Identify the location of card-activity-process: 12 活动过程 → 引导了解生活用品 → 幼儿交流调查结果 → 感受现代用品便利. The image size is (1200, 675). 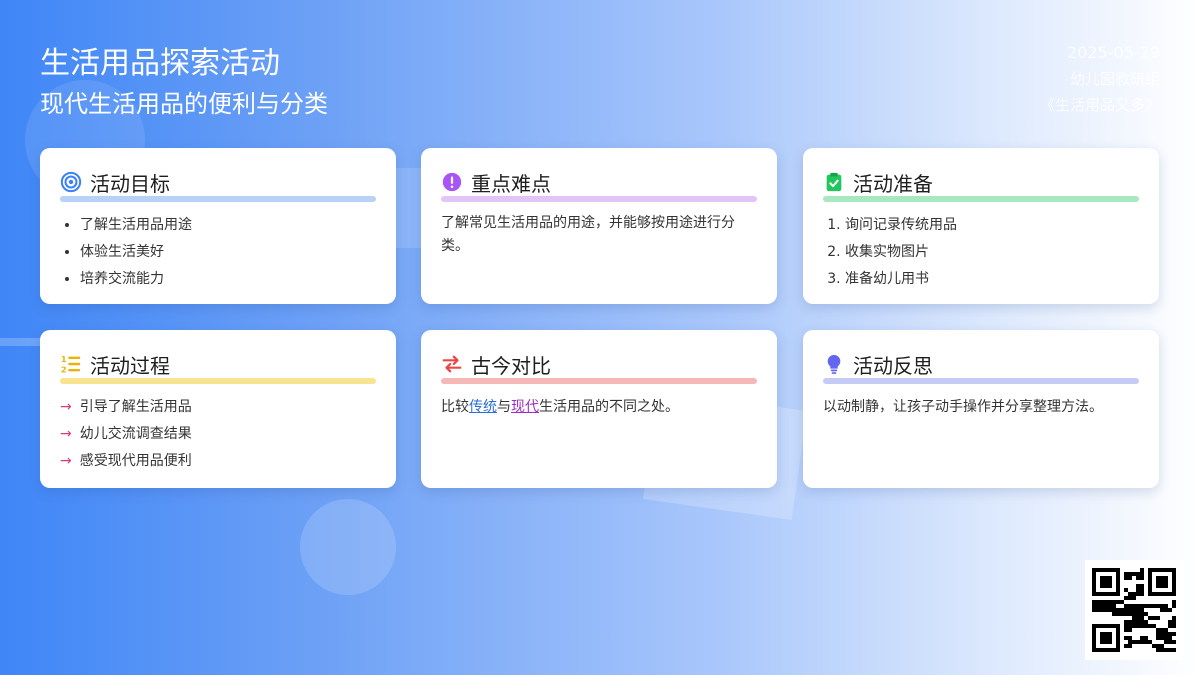
(218, 409).